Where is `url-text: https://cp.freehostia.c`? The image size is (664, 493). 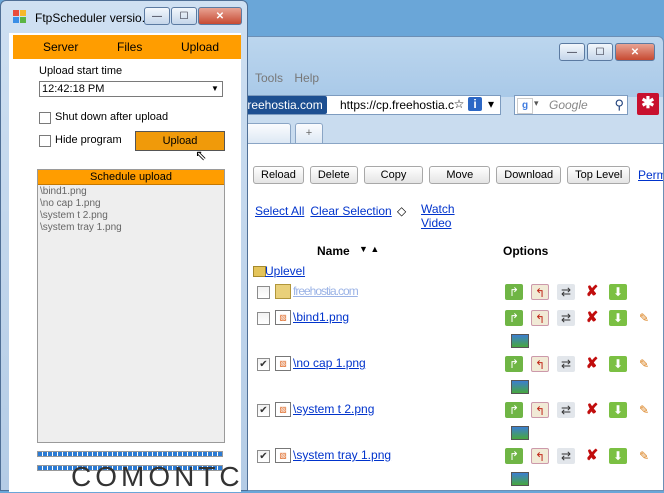 url-text: https://cp.freehostia.c is located at coordinates (397, 105).